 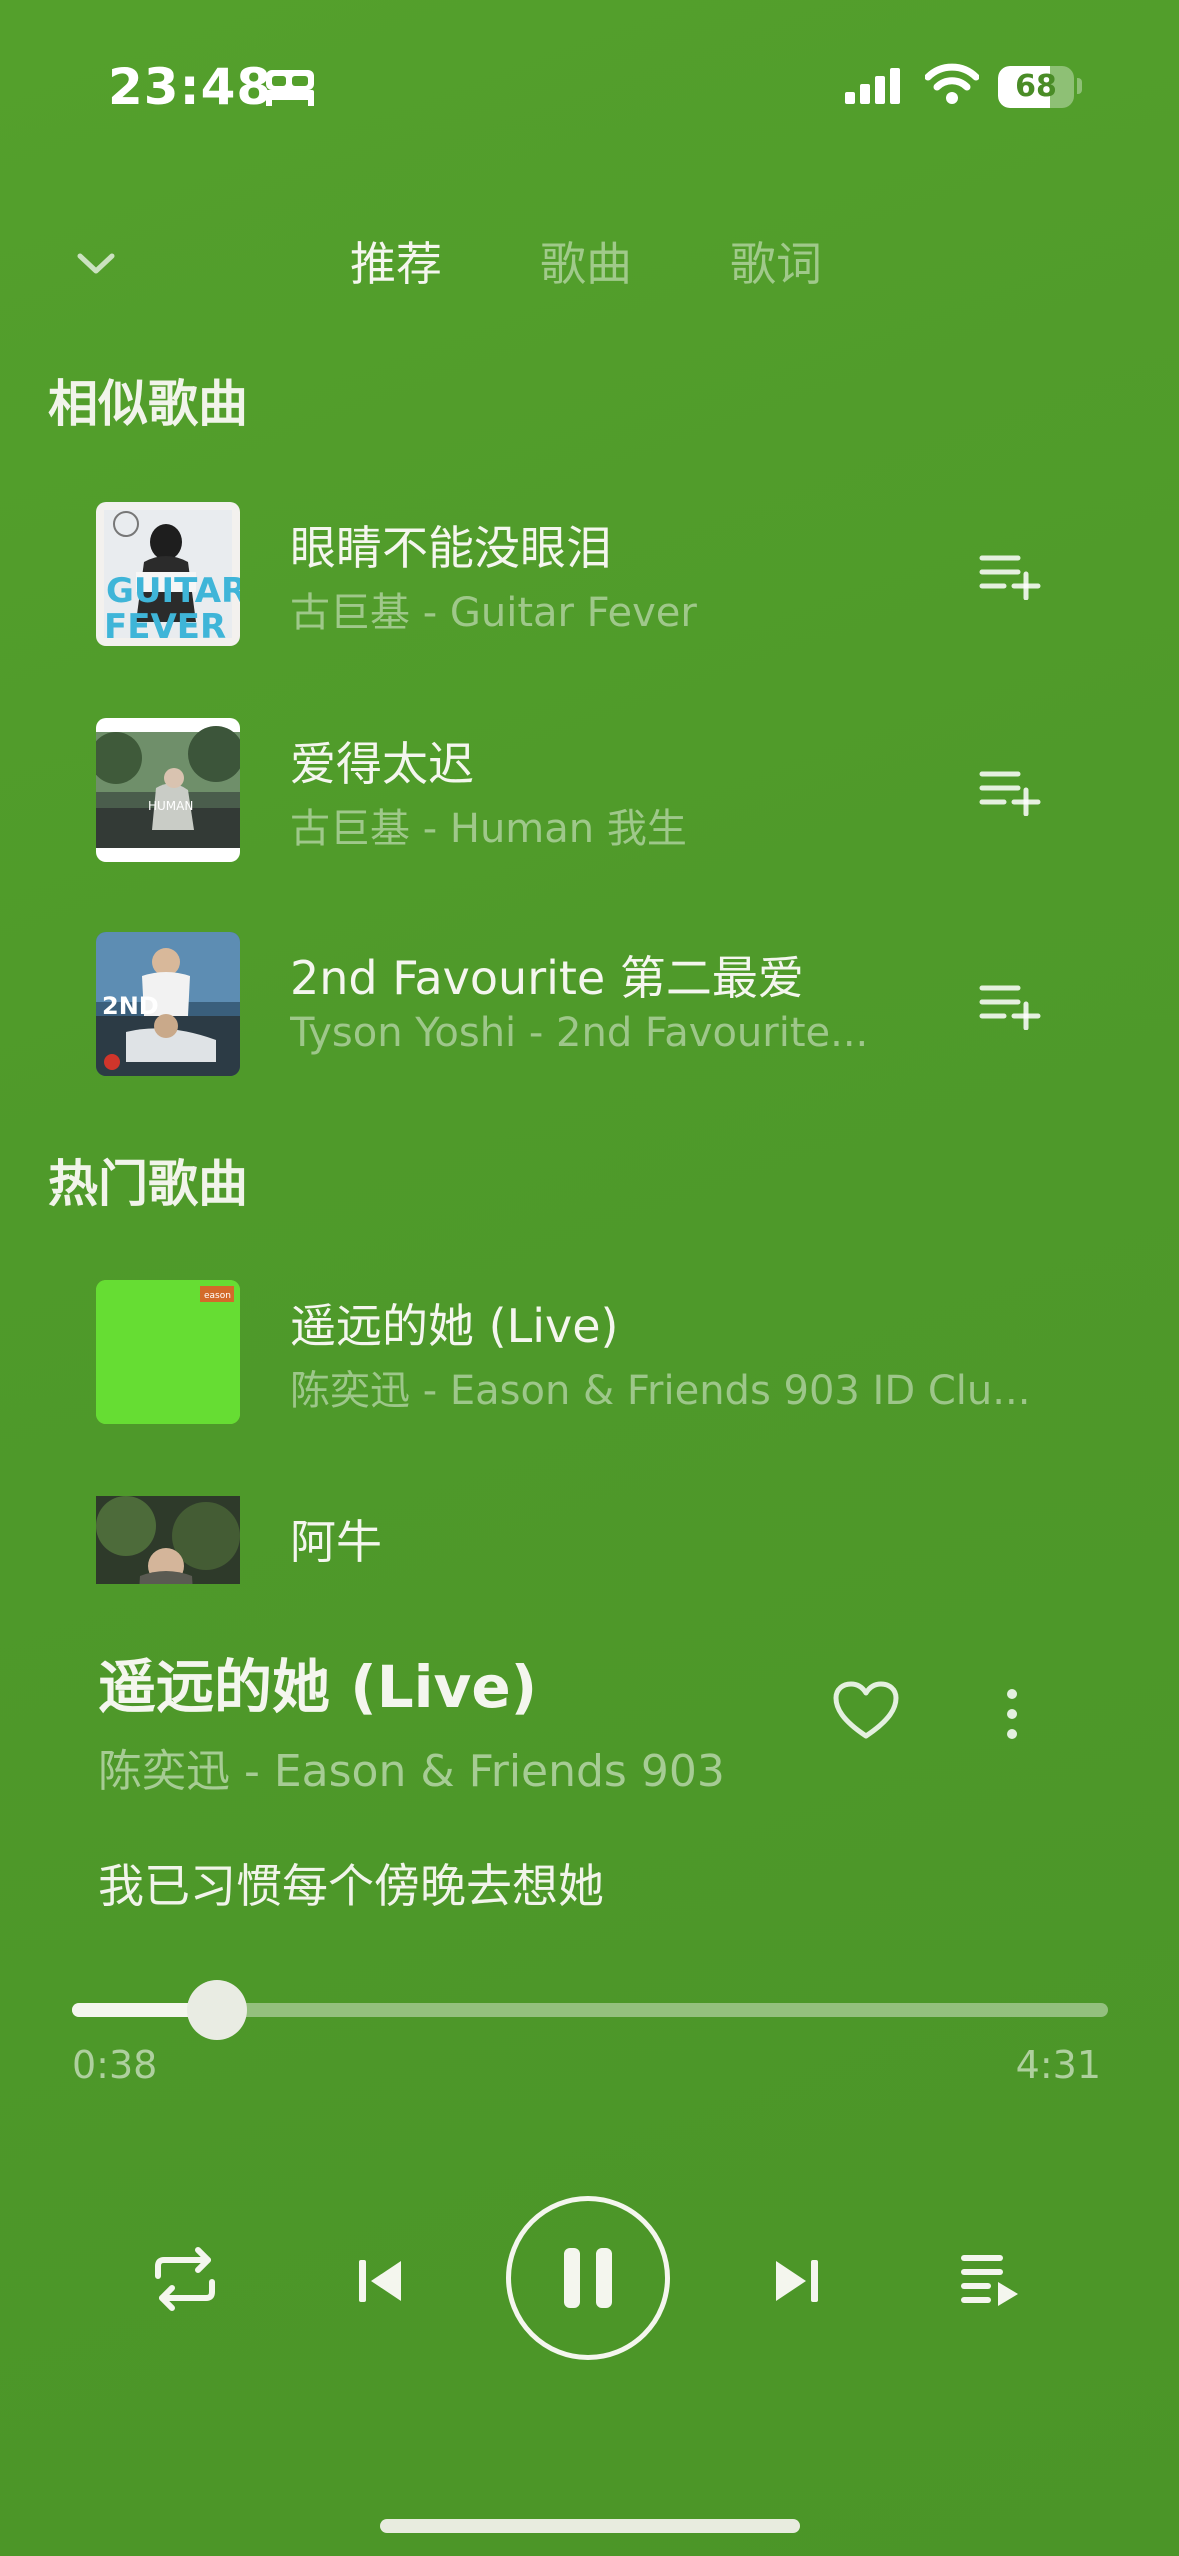 What do you see at coordinates (318, 1687) in the screenshot?
I see `now-playing-title: 遥远的她 (Live)` at bounding box center [318, 1687].